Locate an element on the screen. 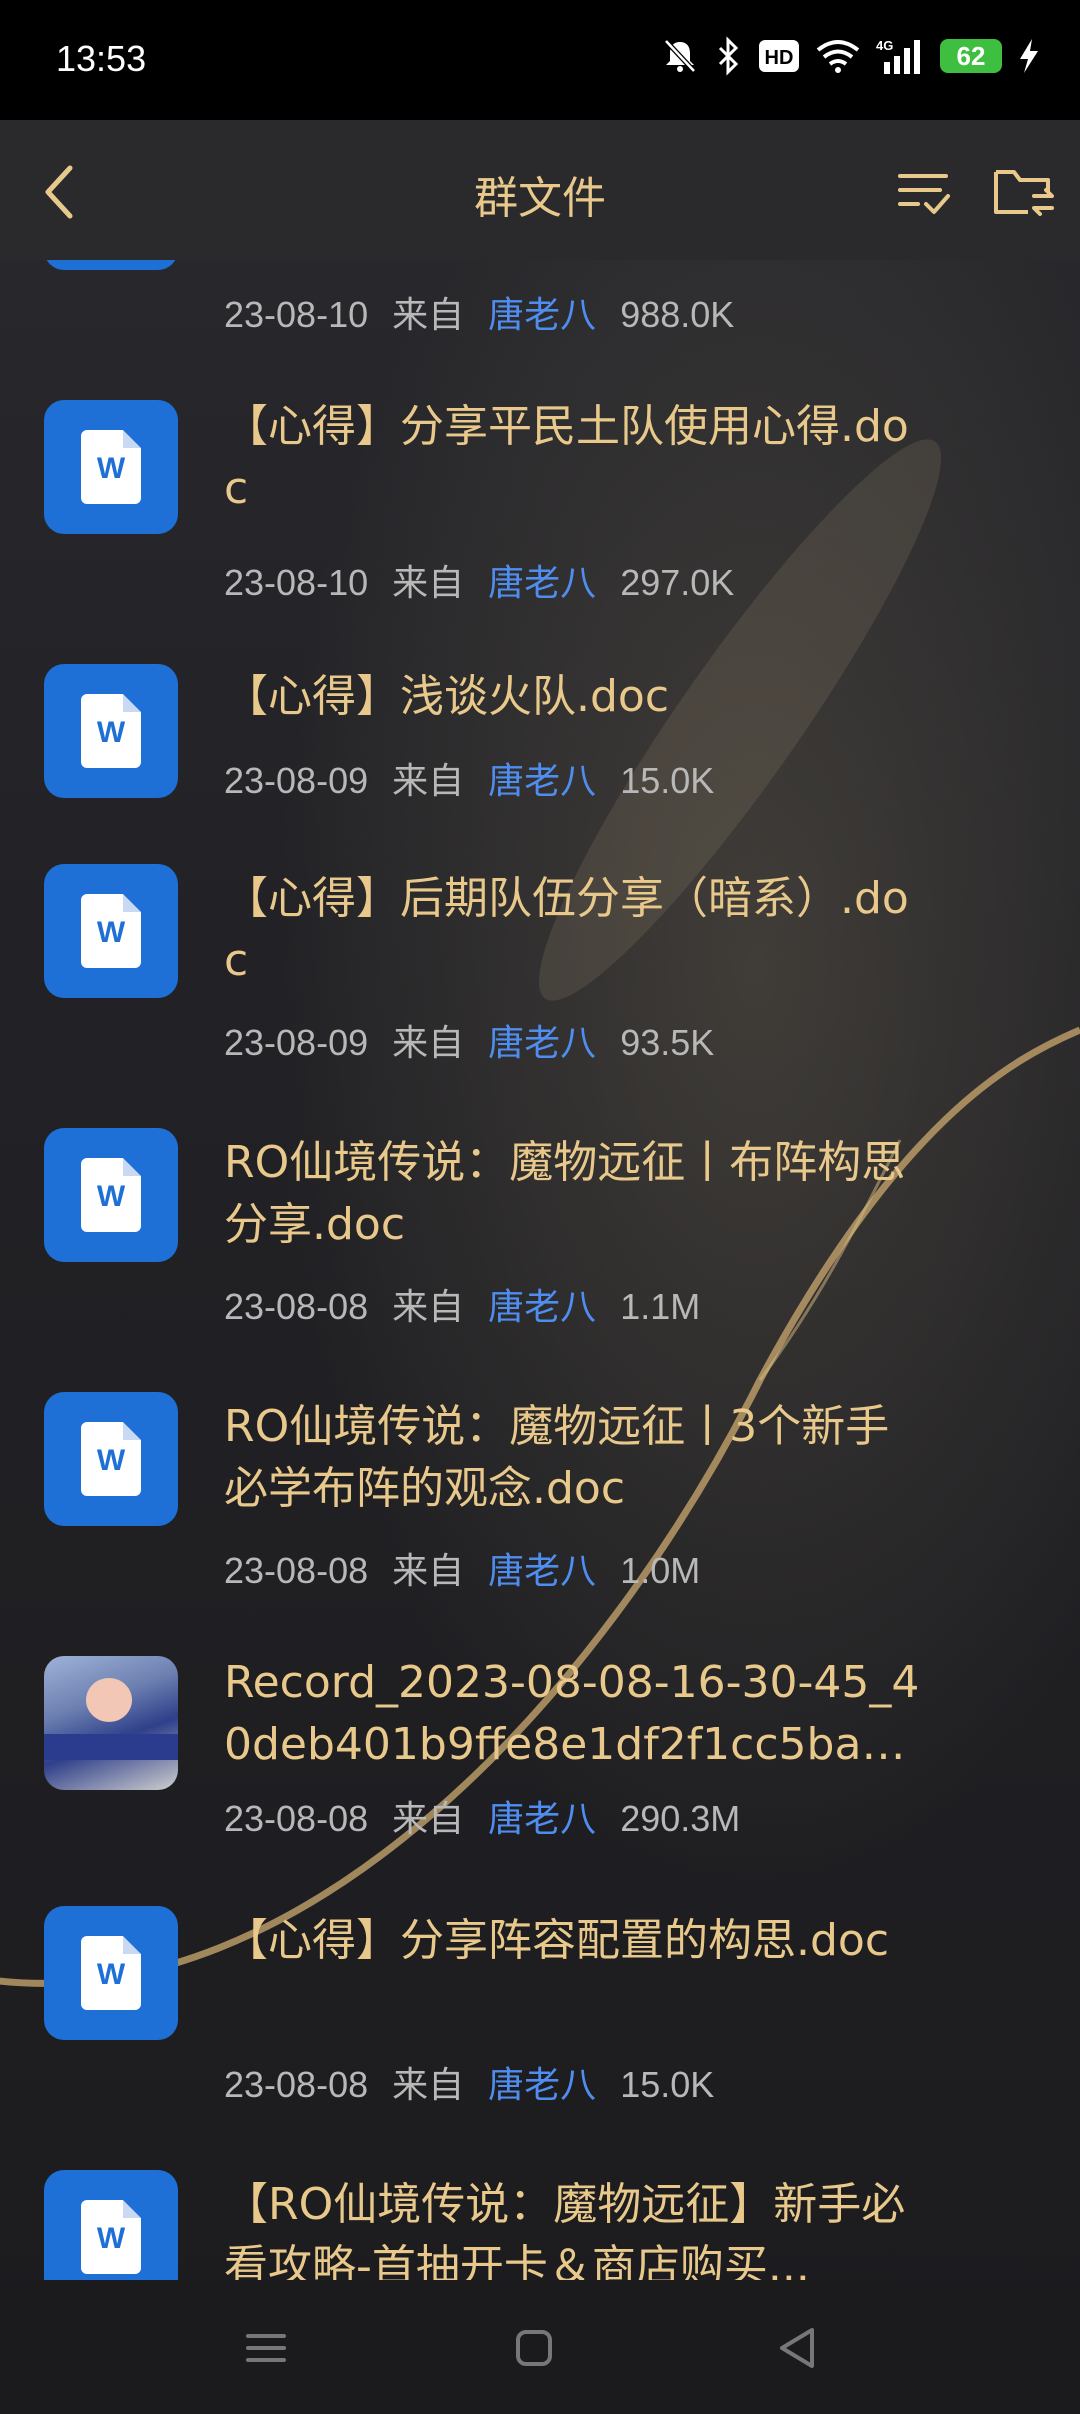 The height and width of the screenshot is (2414, 1080). file-meta: 23-08-09 来自 唐老八 93.5K is located at coordinates (476, 1040).